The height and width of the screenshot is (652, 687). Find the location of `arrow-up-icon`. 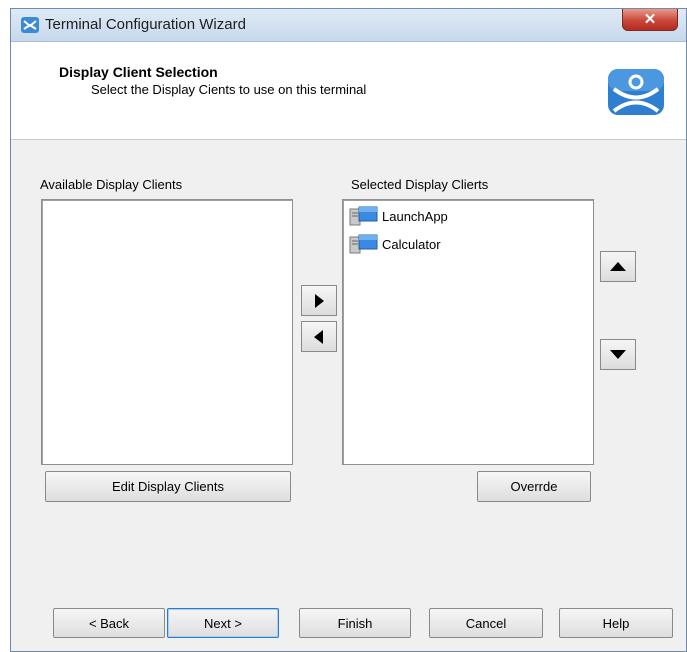

arrow-up-icon is located at coordinates (618, 266).